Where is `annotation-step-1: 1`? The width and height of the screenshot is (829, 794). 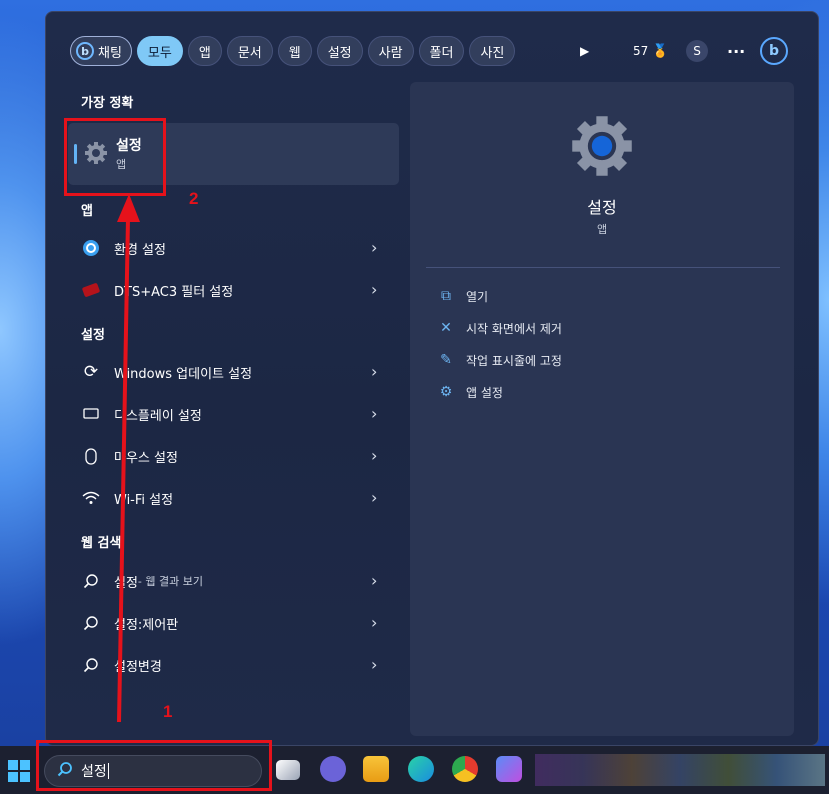 annotation-step-1: 1 is located at coordinates (168, 711).